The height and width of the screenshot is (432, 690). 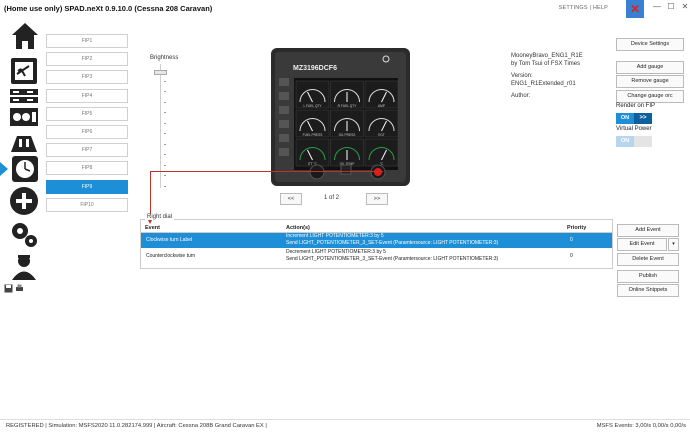 What do you see at coordinates (160, 217) in the screenshot?
I see `events-group-label: Right dial` at bounding box center [160, 217].